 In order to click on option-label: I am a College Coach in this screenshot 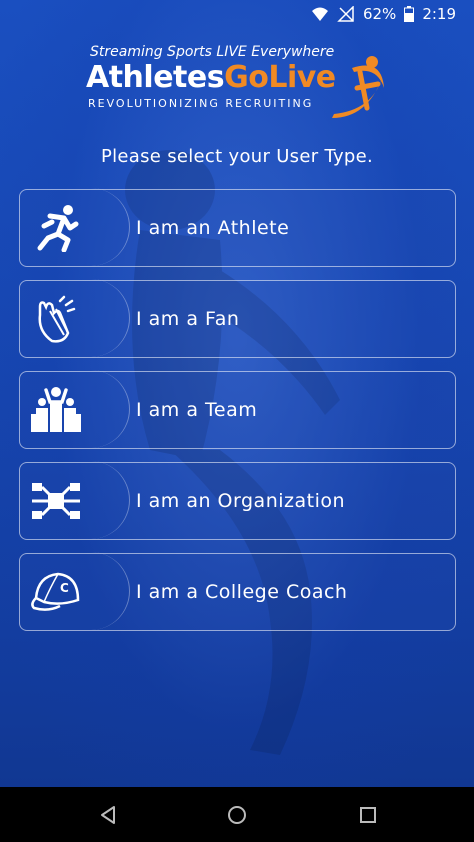, I will do `click(242, 592)`.